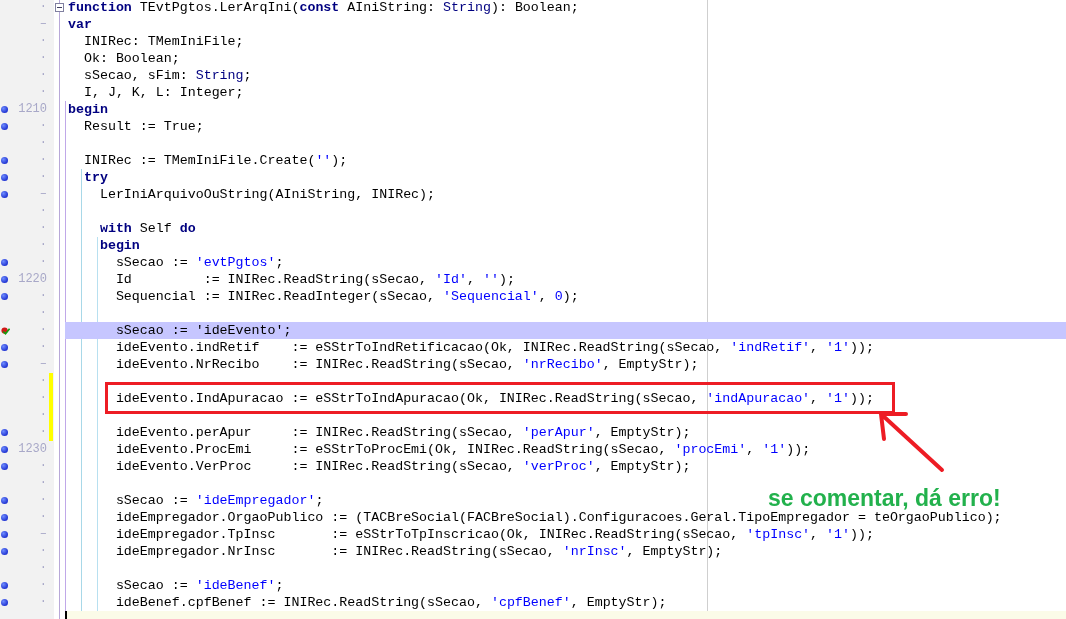  Describe the element at coordinates (558, 517) in the screenshot. I see `code-line: ideEmpregador.OrgaoPublico := (TACBreSocial(FACBreSocial).Configuracoes.Geral.TipoEmpregador = teOrgaoPublico);` at that location.